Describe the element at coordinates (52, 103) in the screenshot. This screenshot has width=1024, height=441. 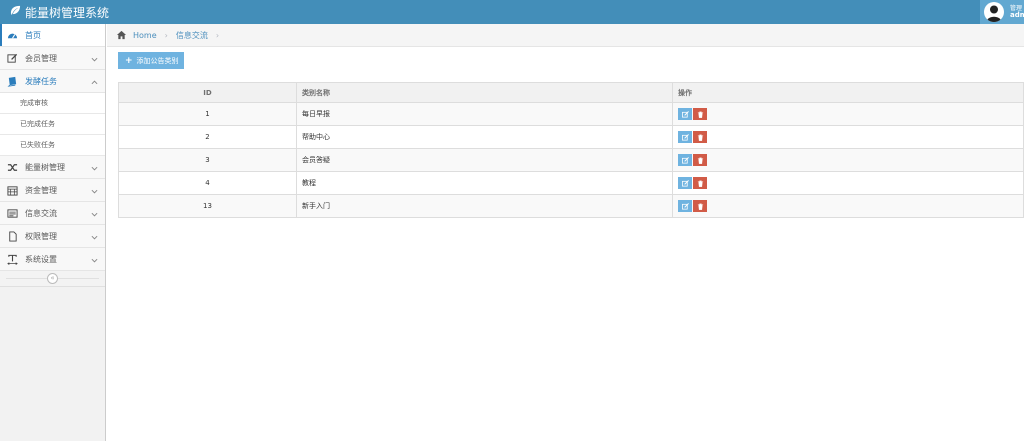
I see `submenu-item-review: 完成审核` at that location.